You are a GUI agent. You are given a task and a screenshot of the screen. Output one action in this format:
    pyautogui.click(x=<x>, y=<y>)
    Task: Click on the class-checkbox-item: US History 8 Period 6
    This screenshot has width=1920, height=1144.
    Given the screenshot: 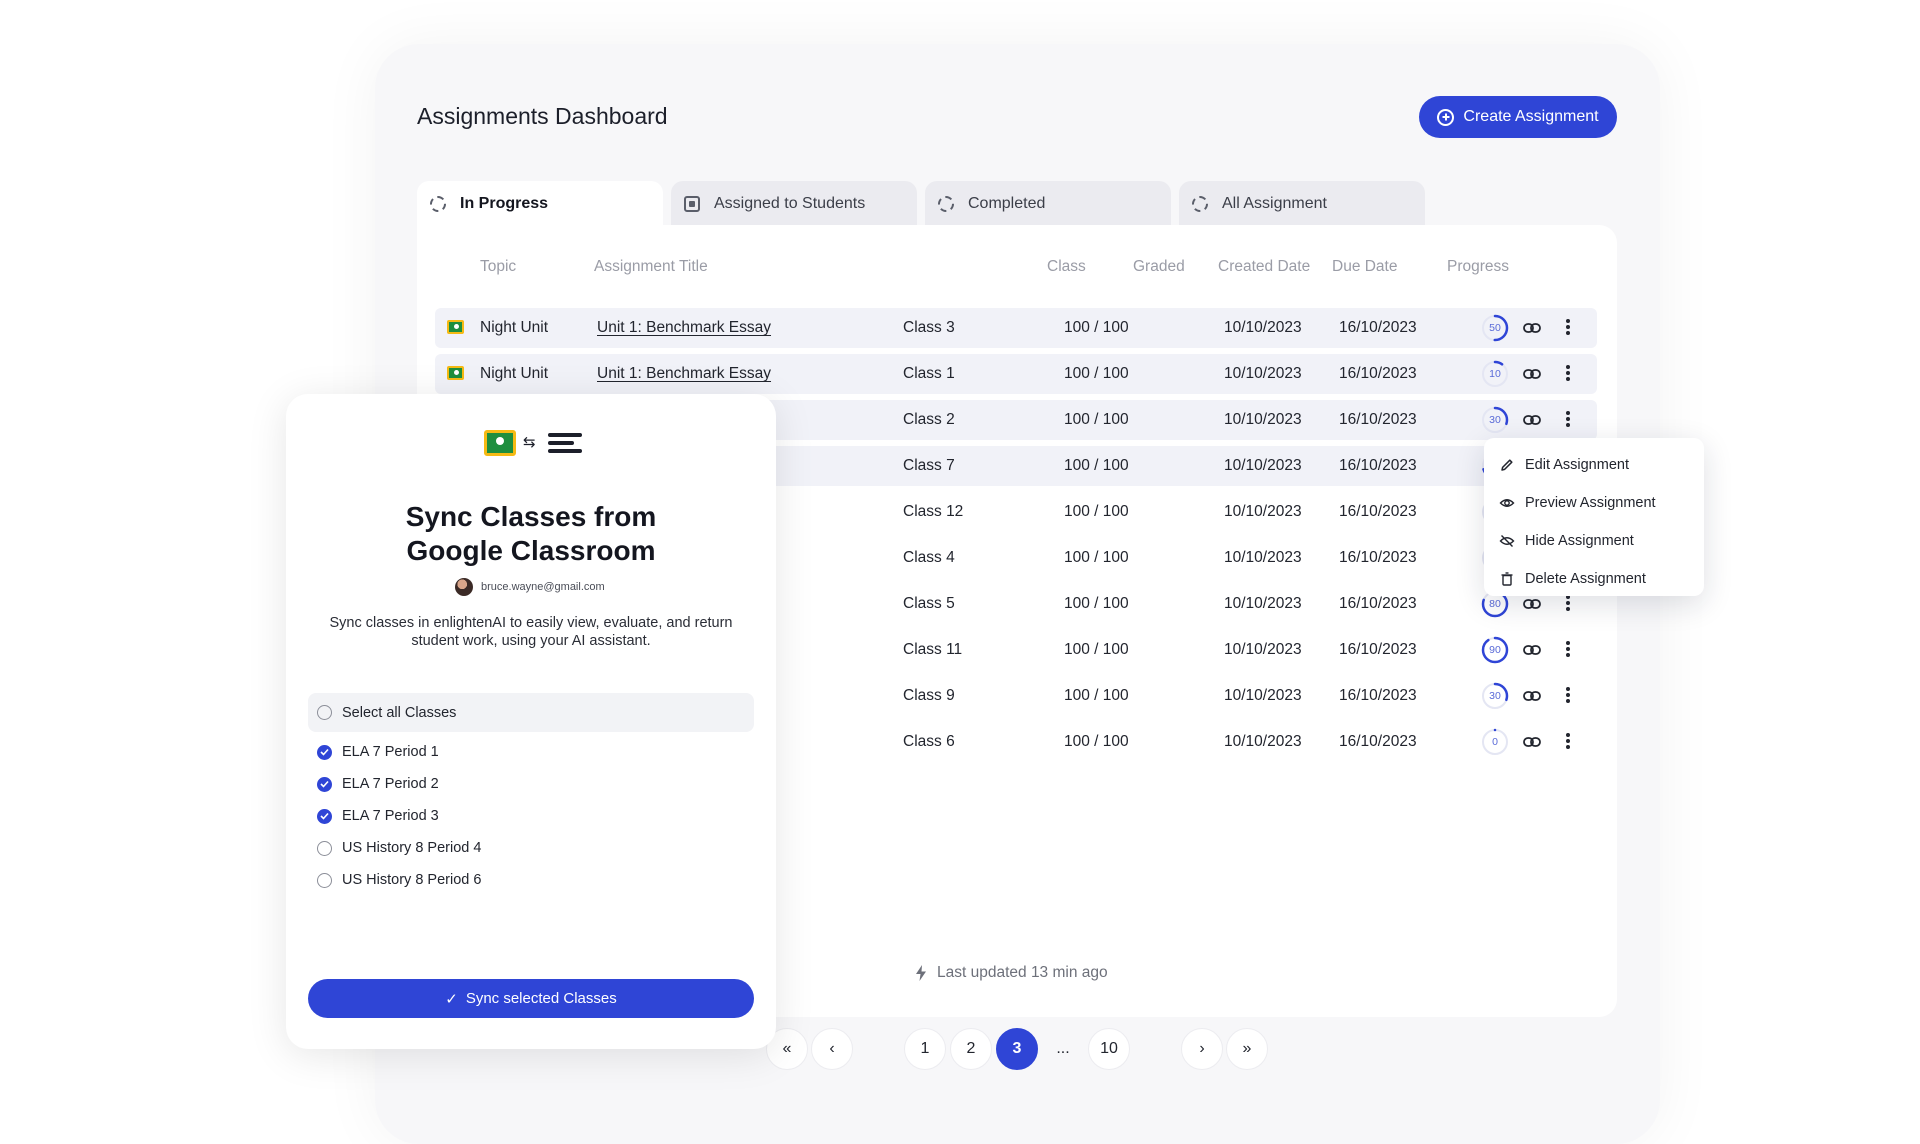 What is the action you would take?
    pyautogui.click(x=399, y=880)
    